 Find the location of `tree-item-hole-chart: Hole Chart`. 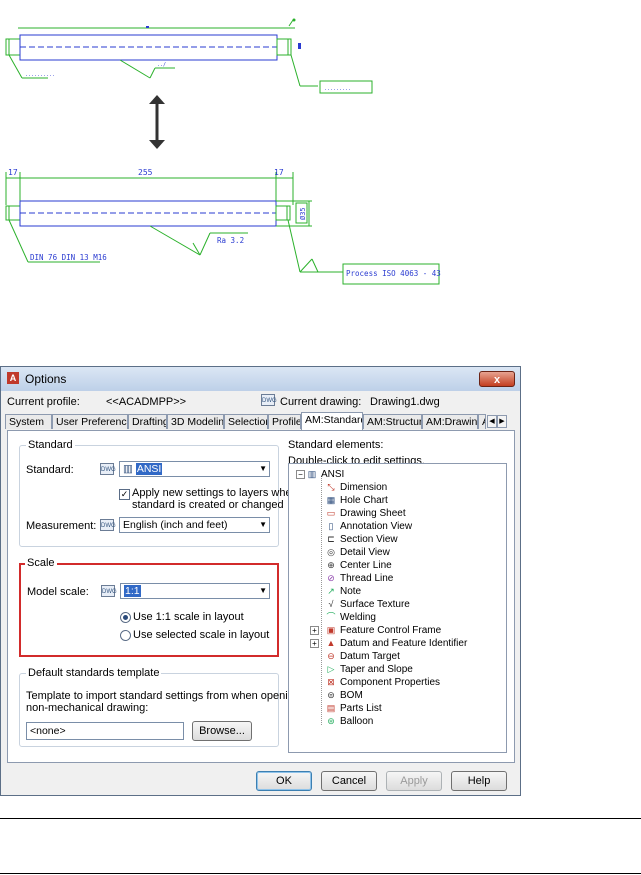

tree-item-hole-chart: Hole Chart is located at coordinates (364, 501).